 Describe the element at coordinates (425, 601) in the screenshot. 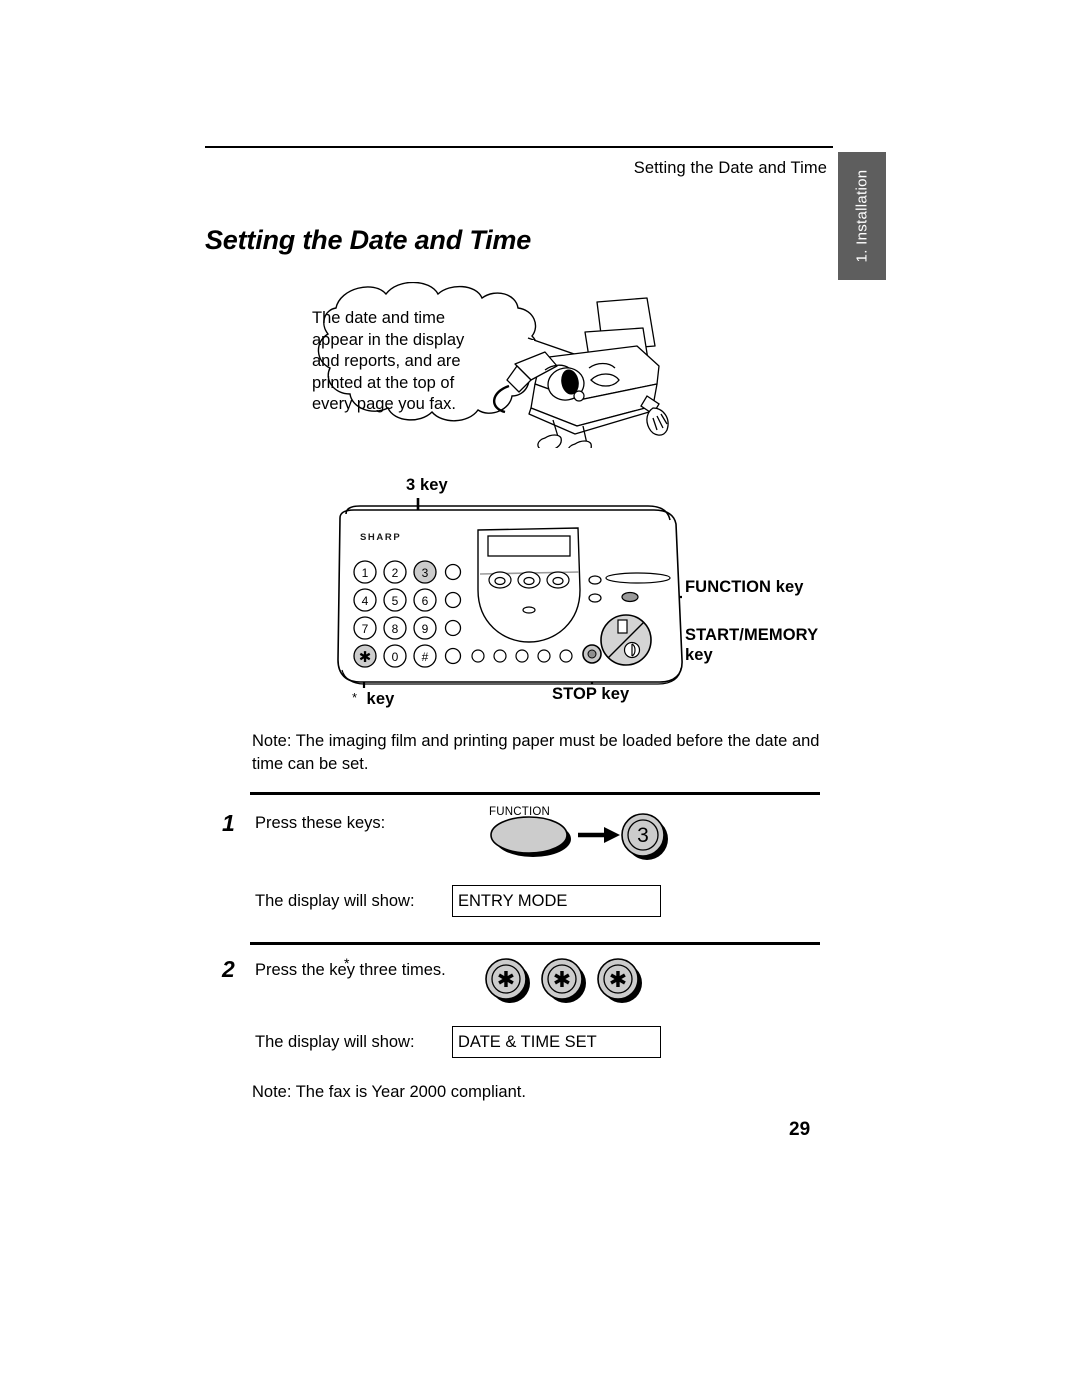

I see `svg-text: 6` at that location.